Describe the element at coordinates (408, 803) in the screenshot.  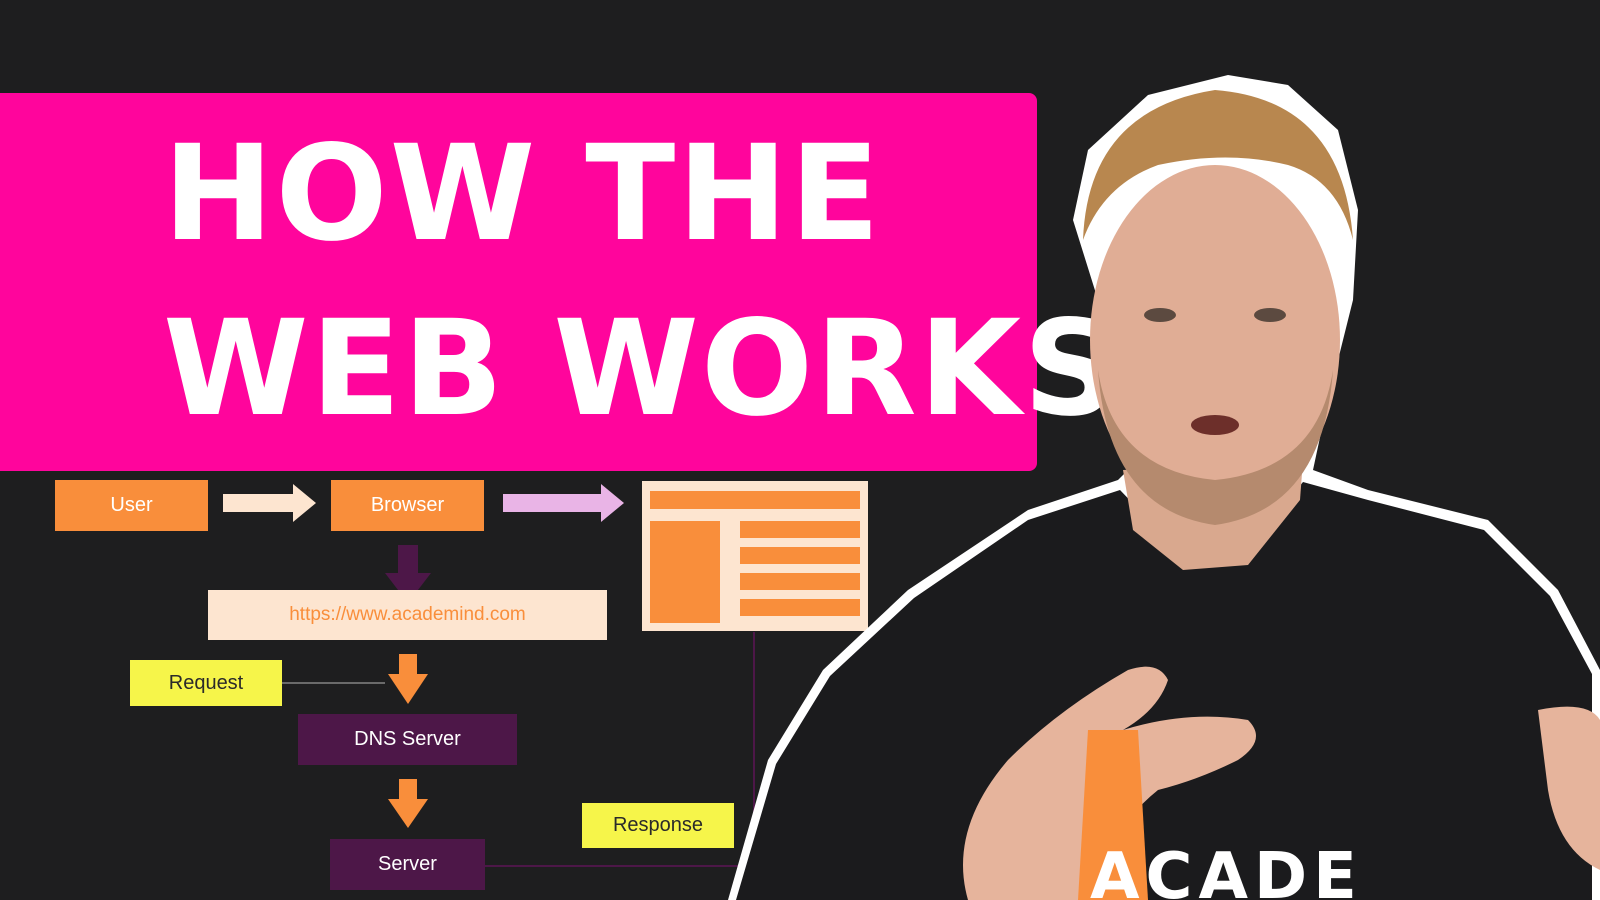
I see `arrow-dns-to-server` at that location.